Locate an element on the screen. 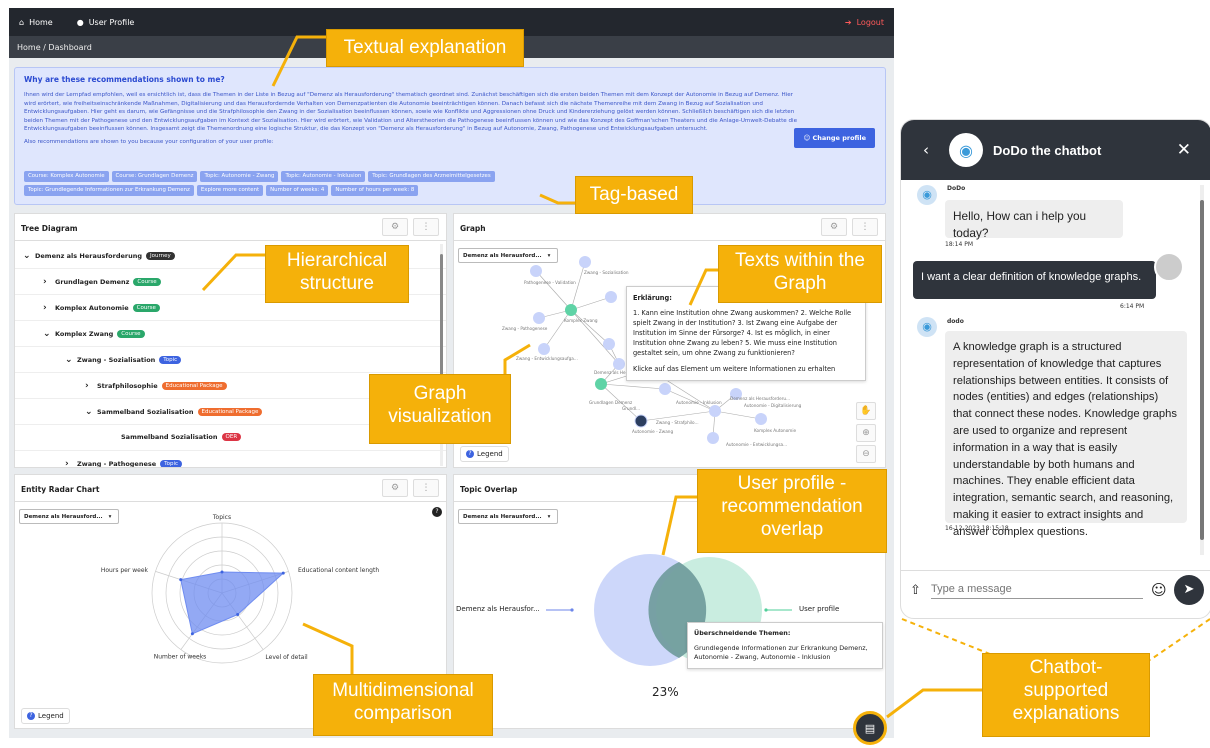 Image resolution: width=1210 pixels, height=748 pixels. tree-node: ⌄ Demenz als Herausforderung Journey is located at coordinates (99, 256).